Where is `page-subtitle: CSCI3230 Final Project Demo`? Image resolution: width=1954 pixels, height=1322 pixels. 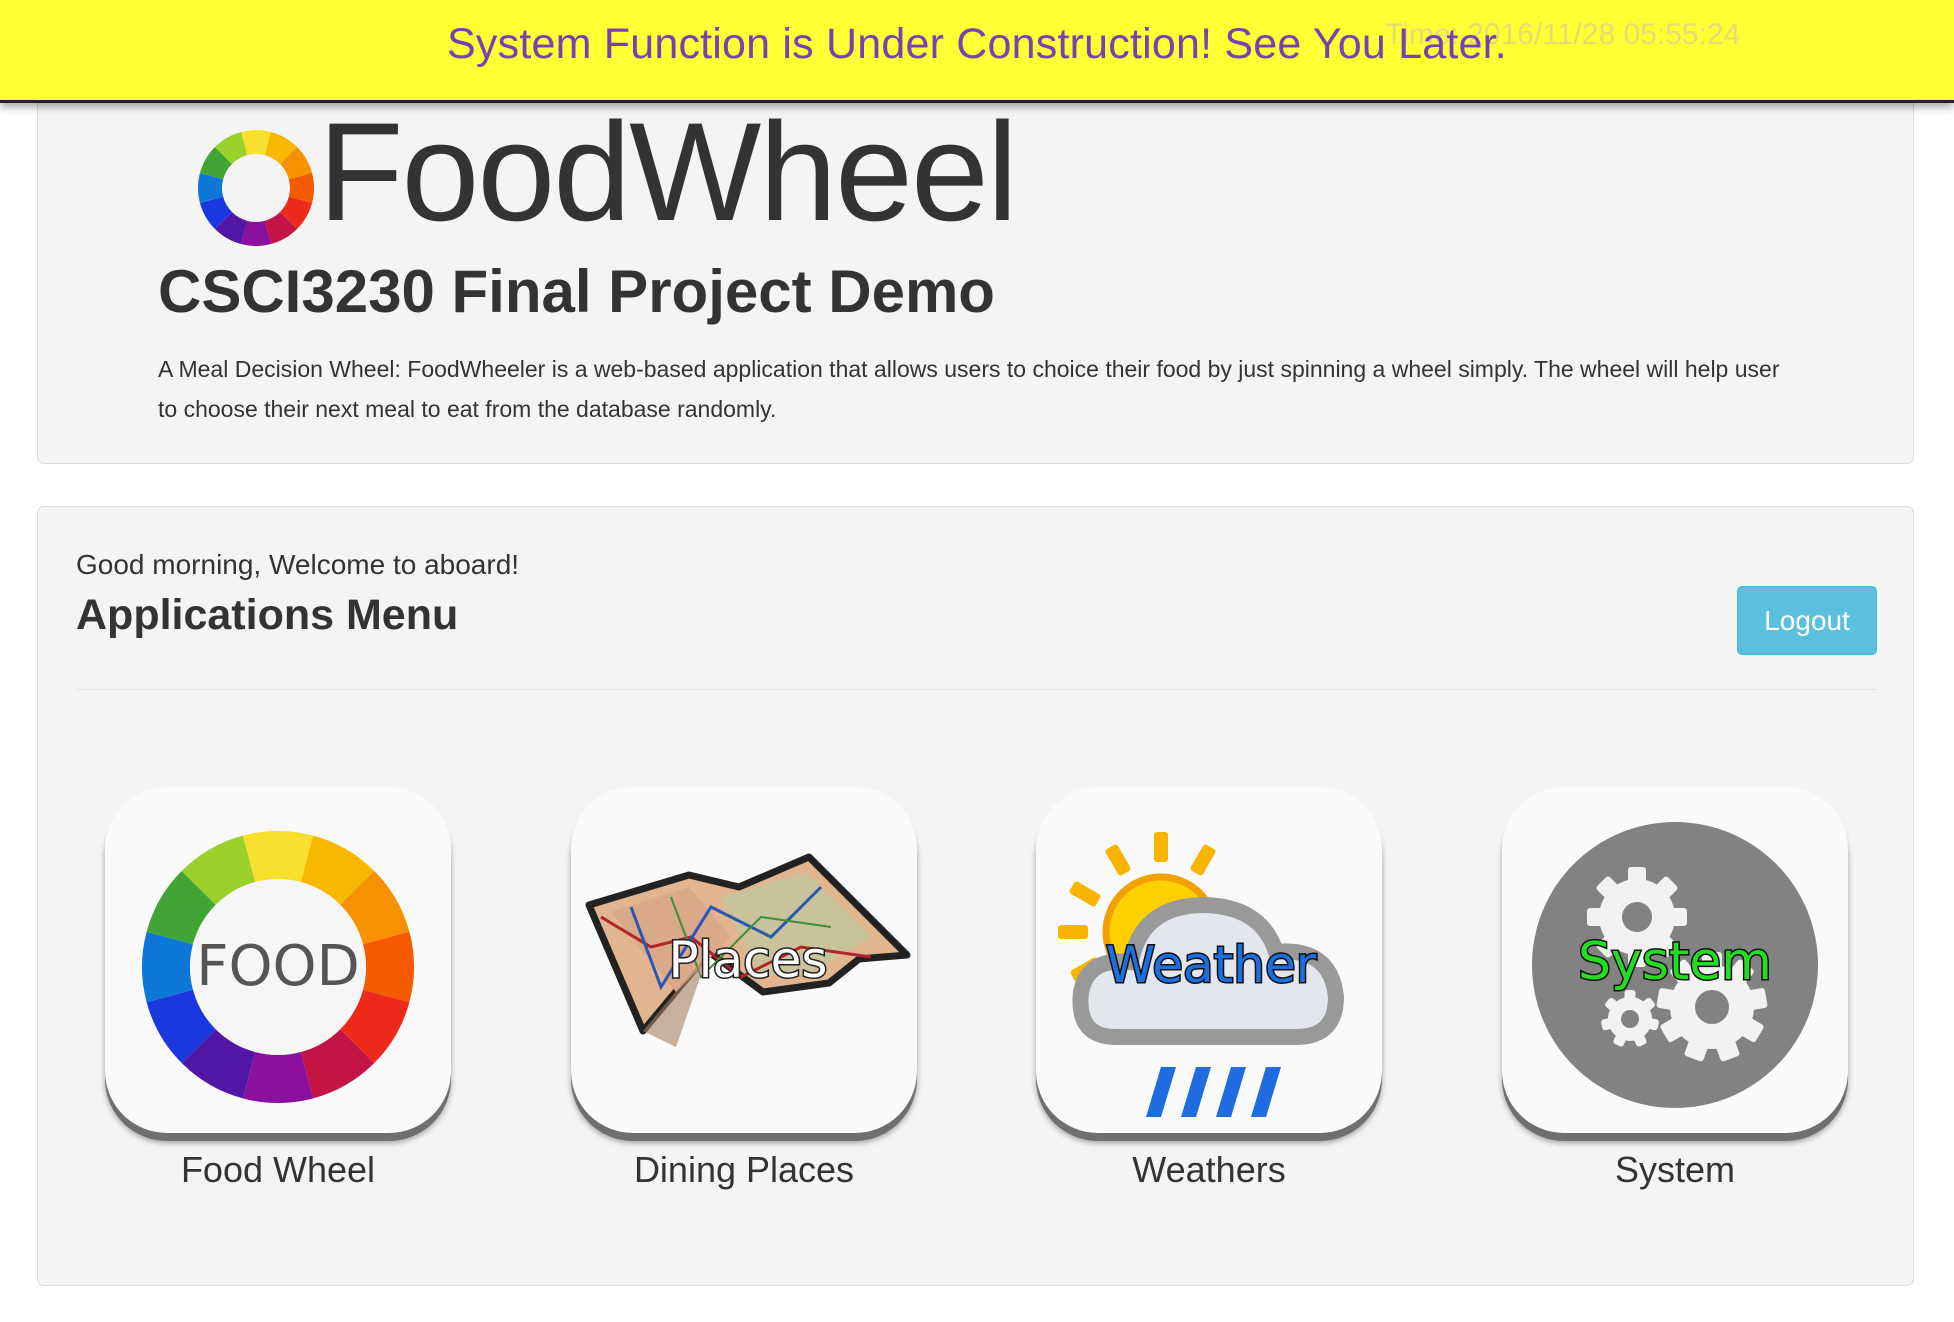 page-subtitle: CSCI3230 Final Project Demo is located at coordinates (576, 291).